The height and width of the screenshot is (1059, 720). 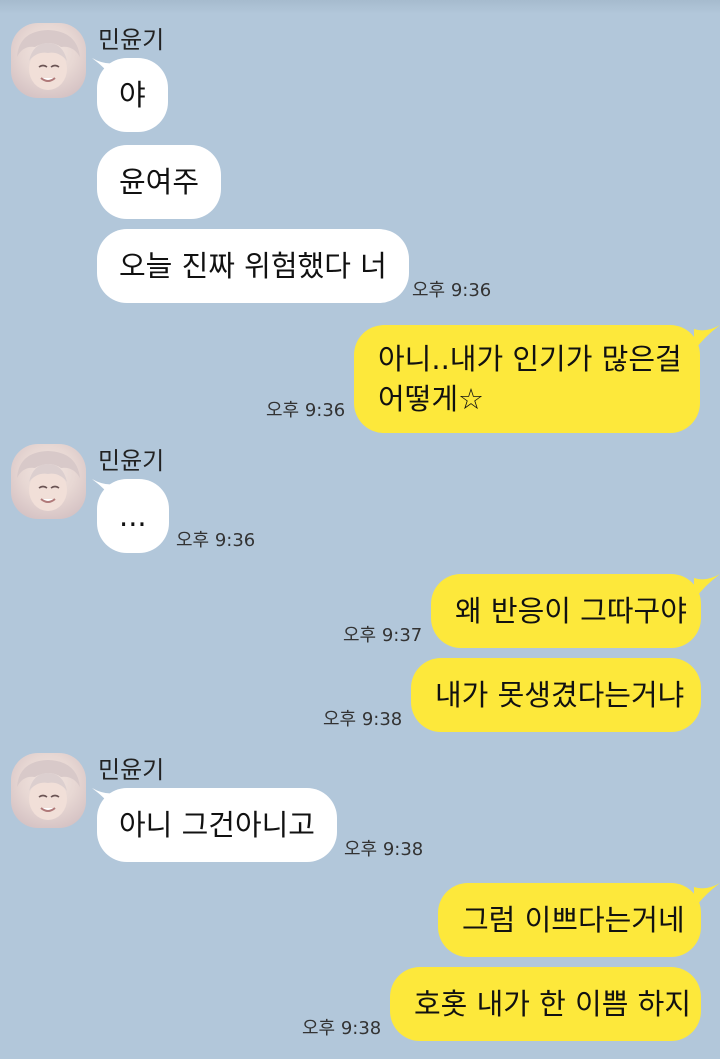 I want to click on sent-message: 아니..내가 인기가 많은걸 어떻게☆, so click(x=527, y=379).